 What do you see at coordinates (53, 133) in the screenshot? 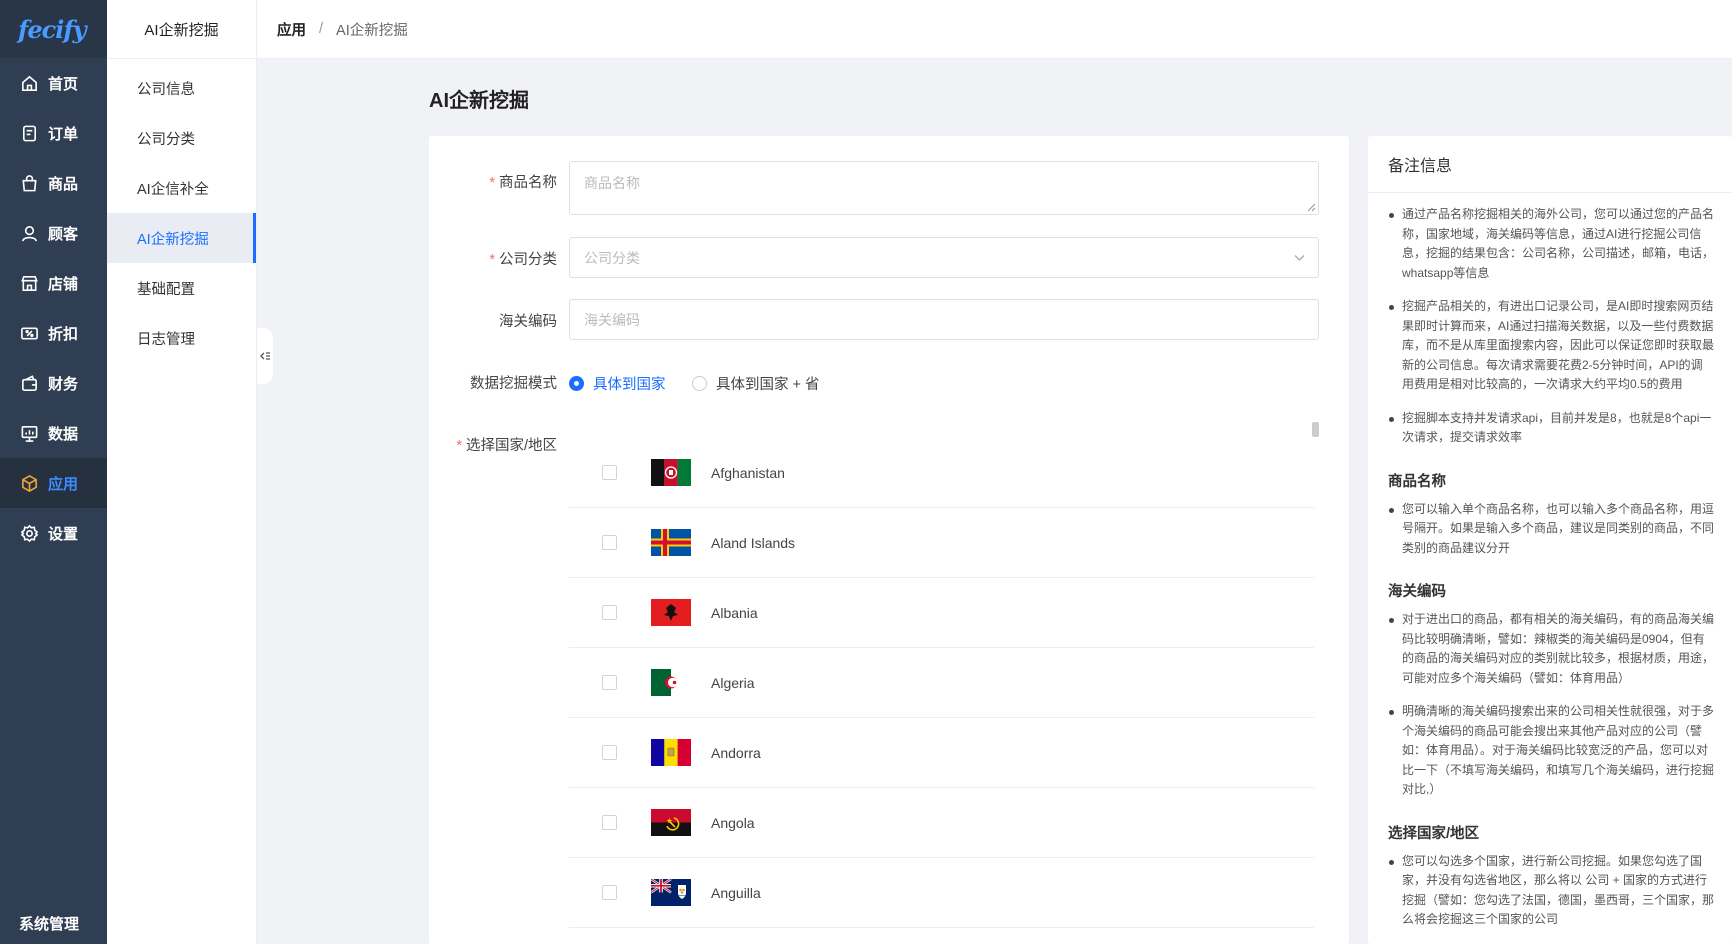
I see `nav-item-orders: 订单` at bounding box center [53, 133].